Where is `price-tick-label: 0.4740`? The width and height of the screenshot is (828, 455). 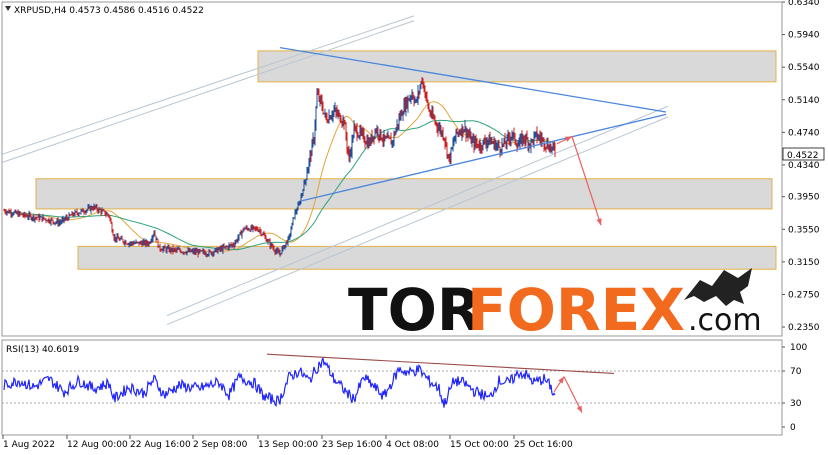
price-tick-label: 0.4740 is located at coordinates (804, 133).